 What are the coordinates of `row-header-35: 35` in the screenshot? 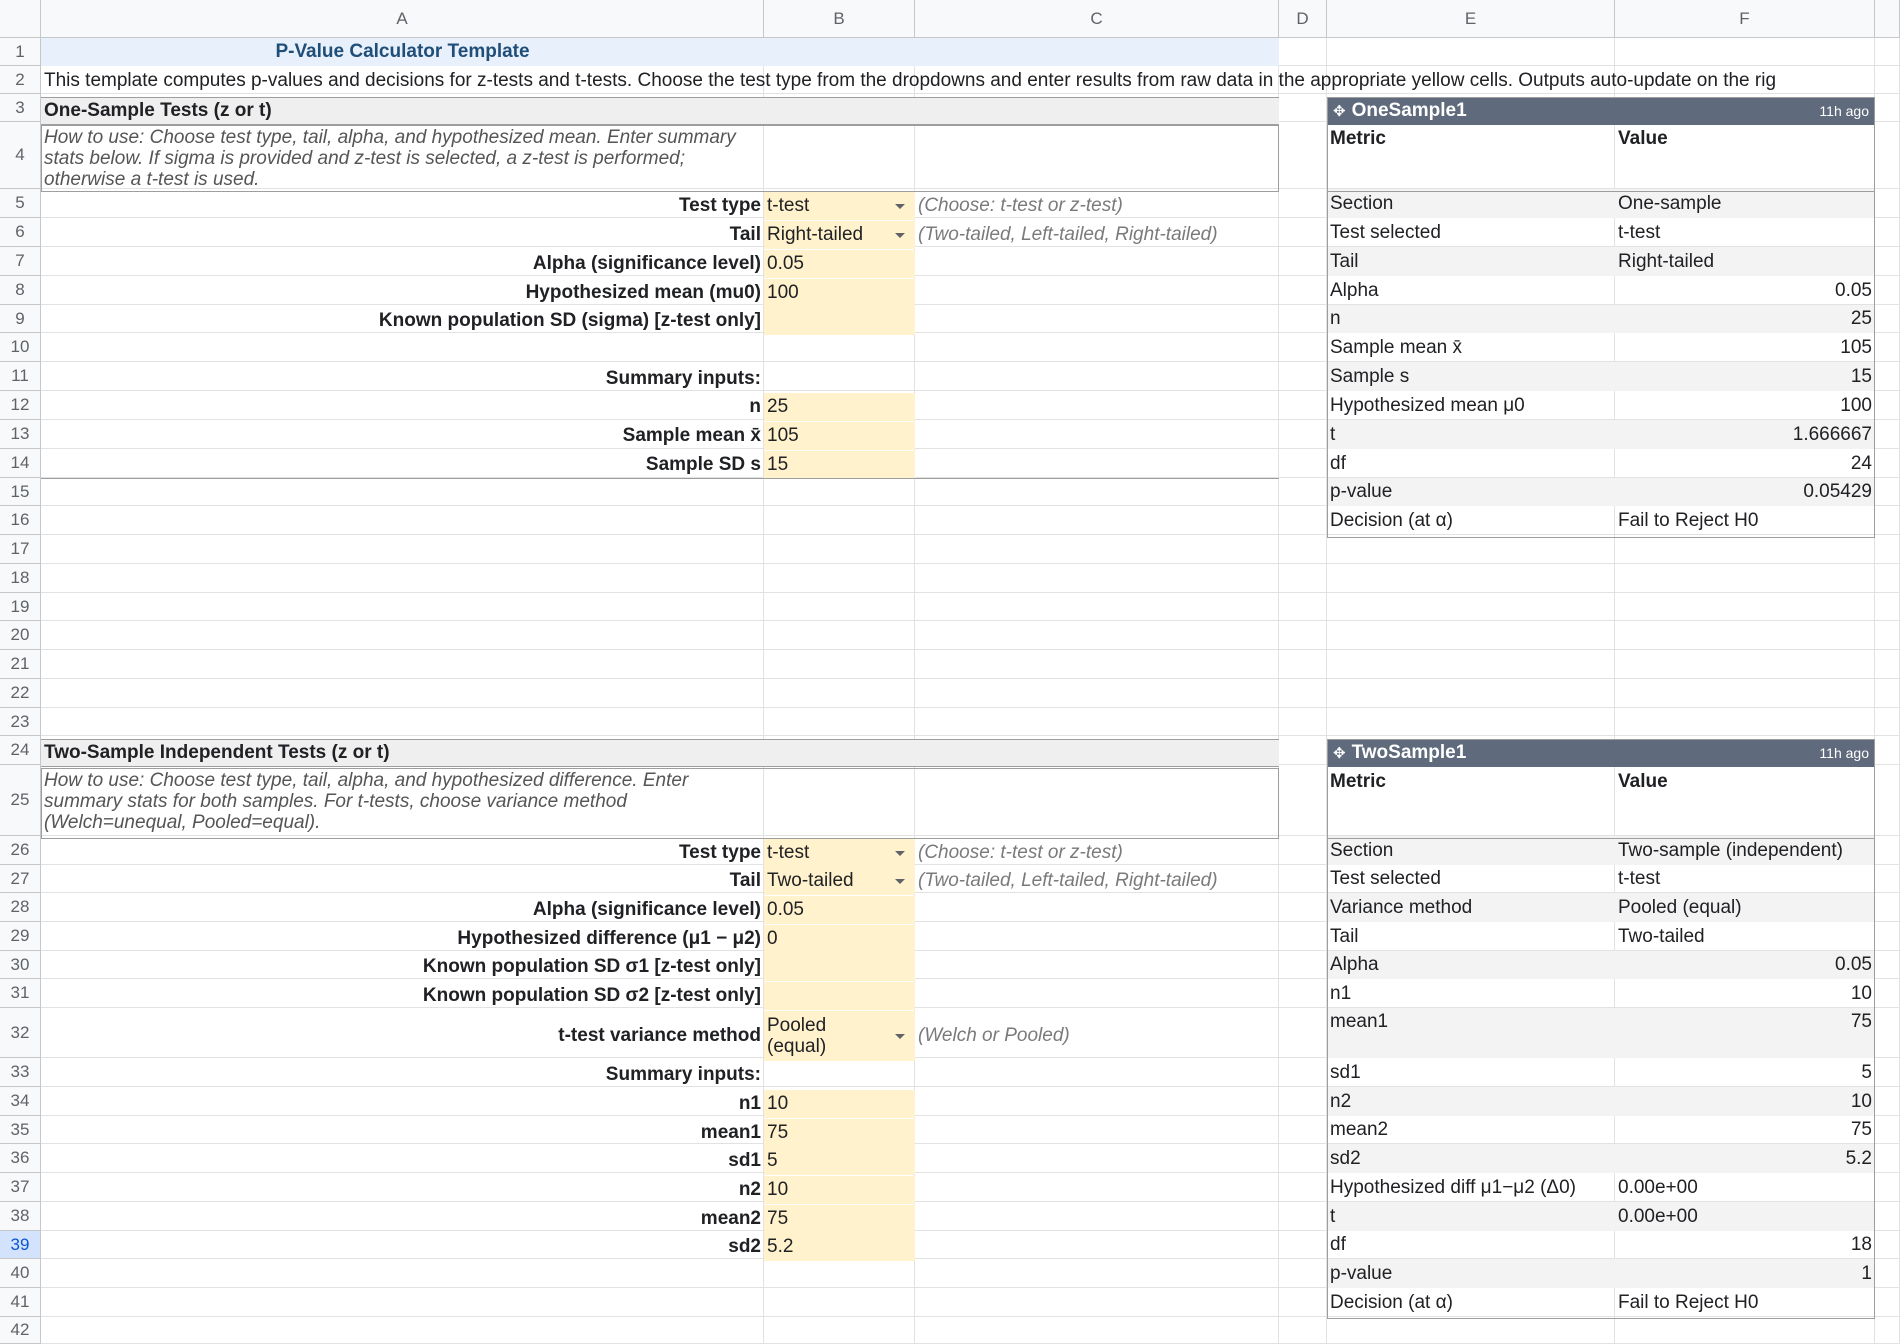 It's located at (20, 1130).